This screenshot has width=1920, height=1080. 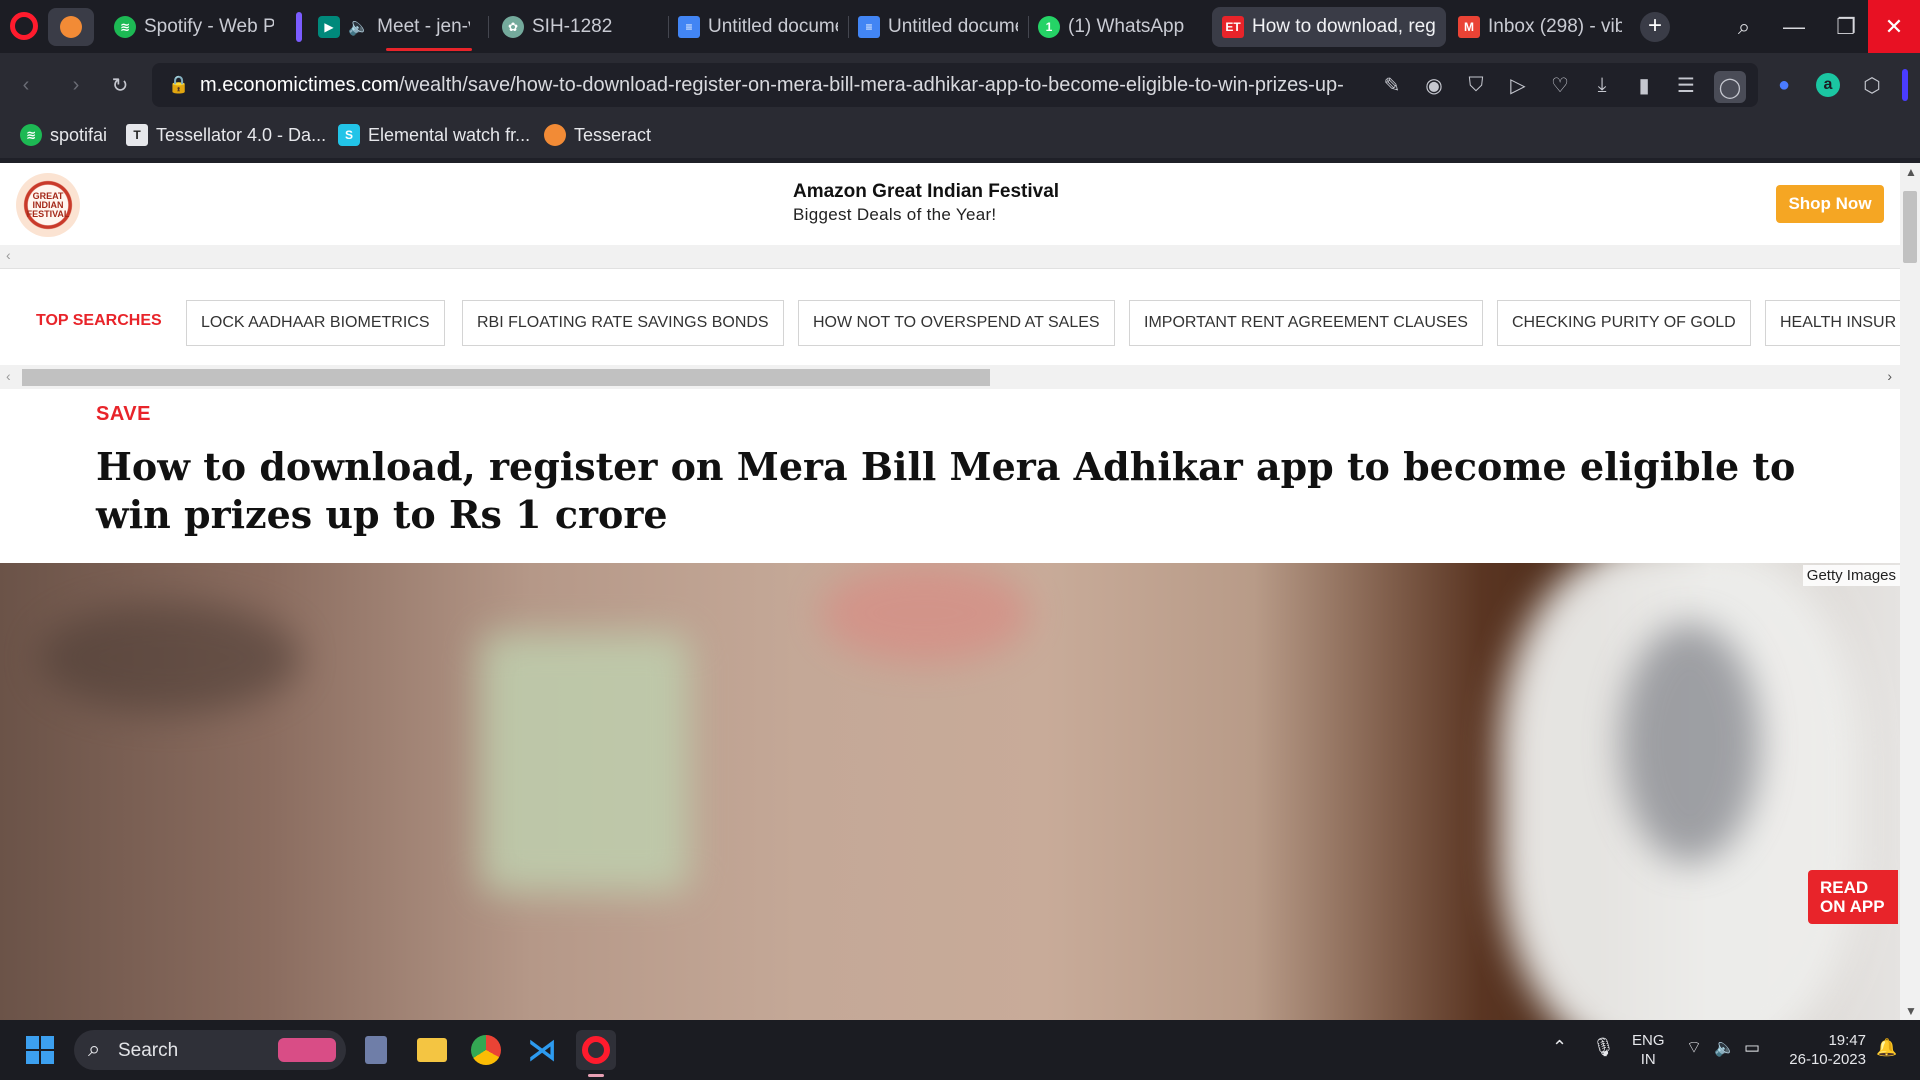 I want to click on tab-docs-1: ≡ Untitled docume, so click(x=758, y=27).